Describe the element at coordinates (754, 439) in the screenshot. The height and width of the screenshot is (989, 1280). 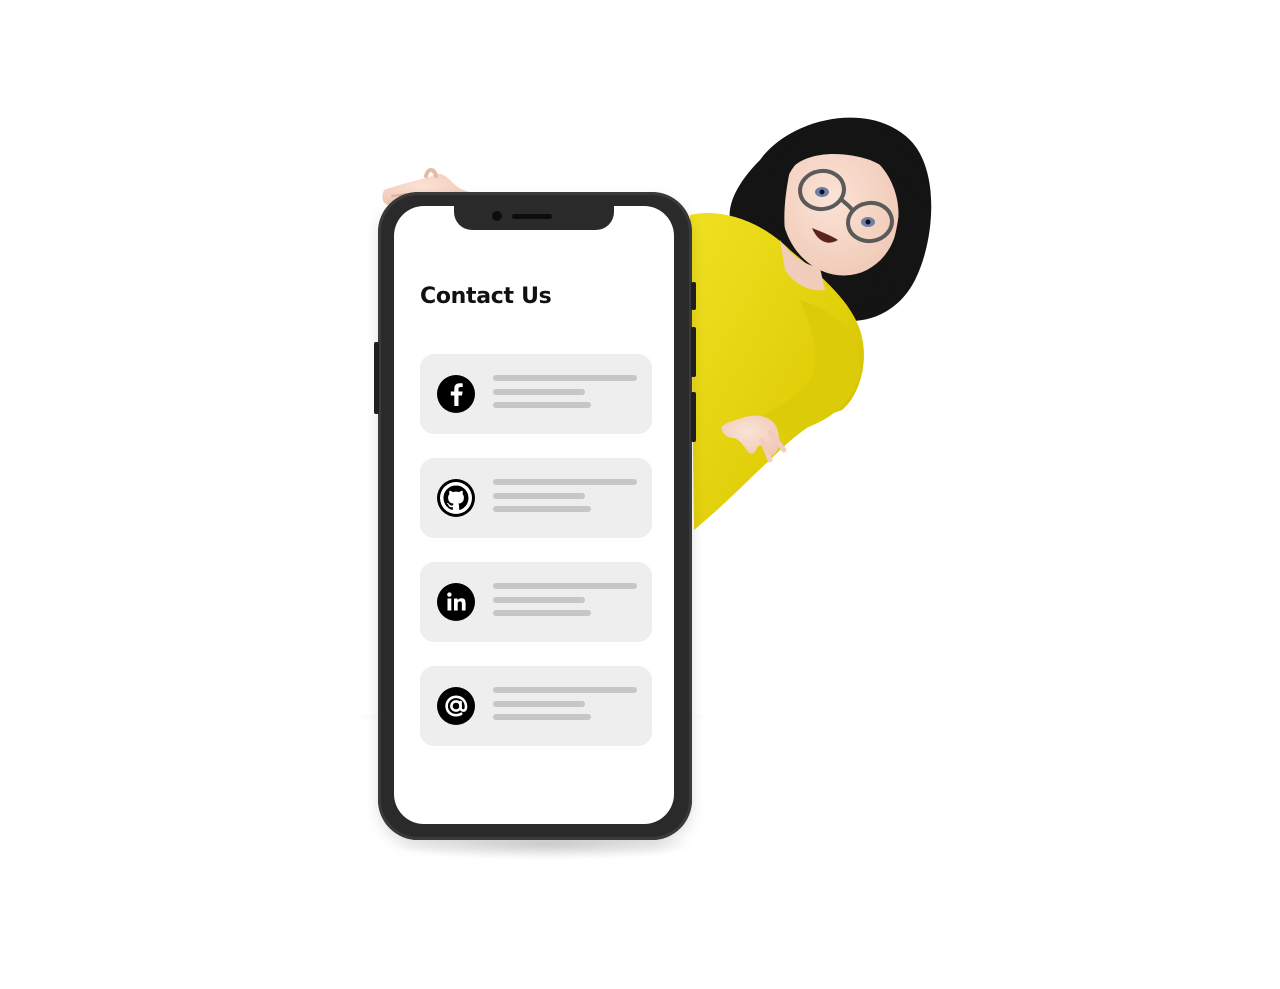
I see `right-hand` at that location.